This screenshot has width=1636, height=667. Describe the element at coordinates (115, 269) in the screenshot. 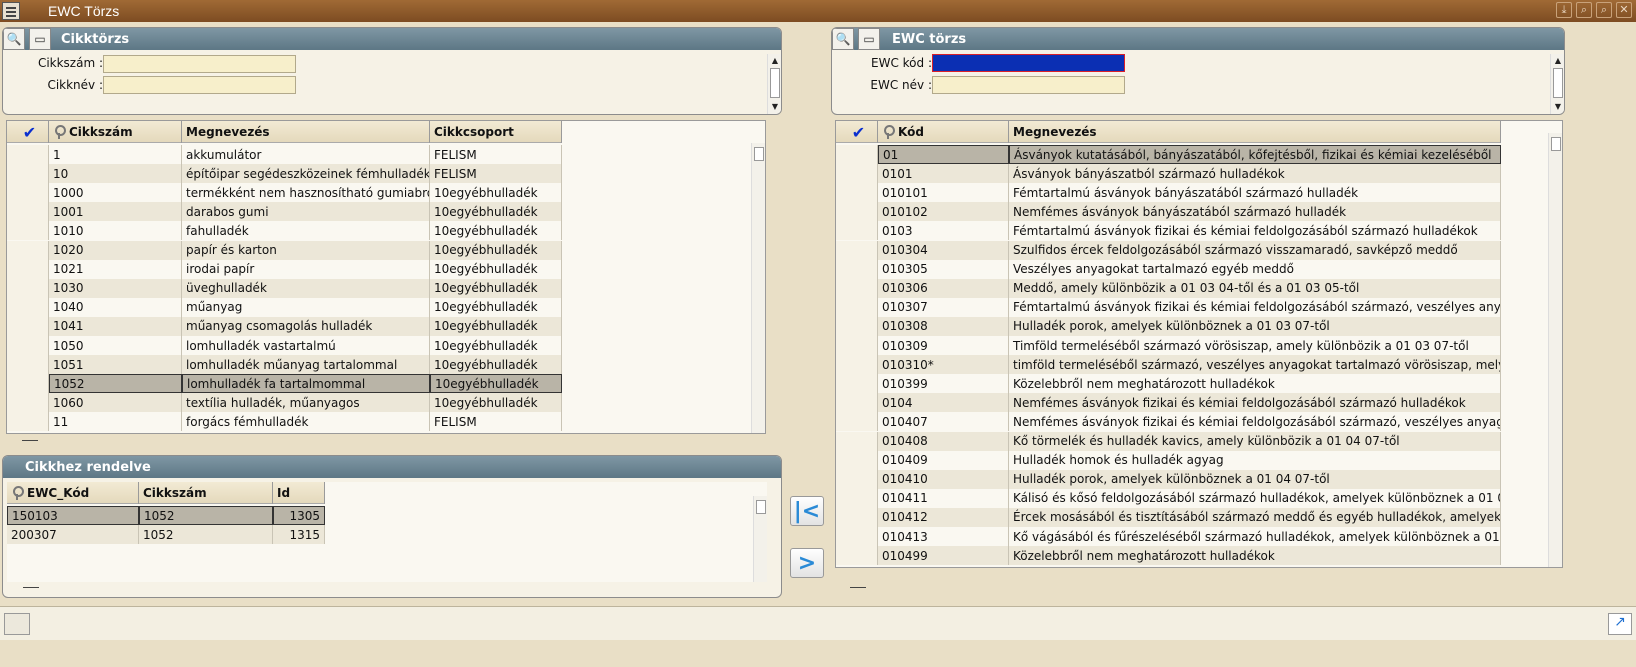

I see `table-cell: 1021` at that location.